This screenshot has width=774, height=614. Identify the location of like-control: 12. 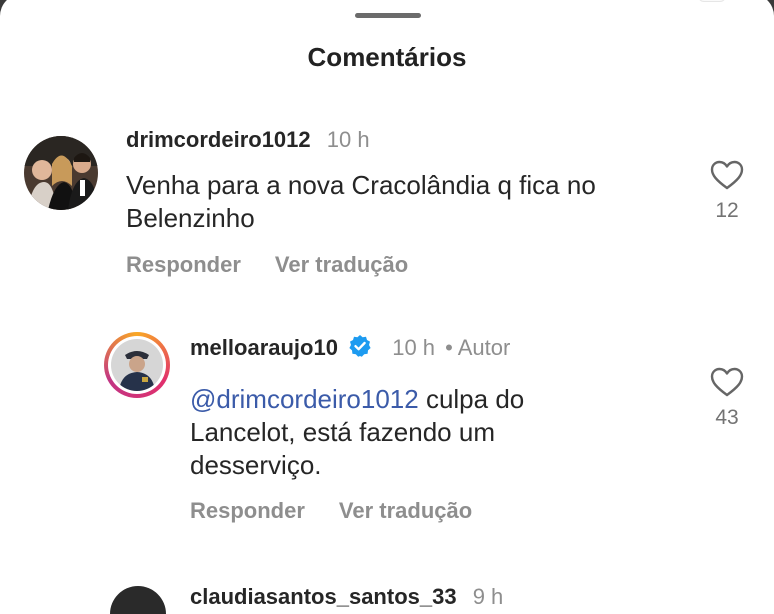
(727, 191).